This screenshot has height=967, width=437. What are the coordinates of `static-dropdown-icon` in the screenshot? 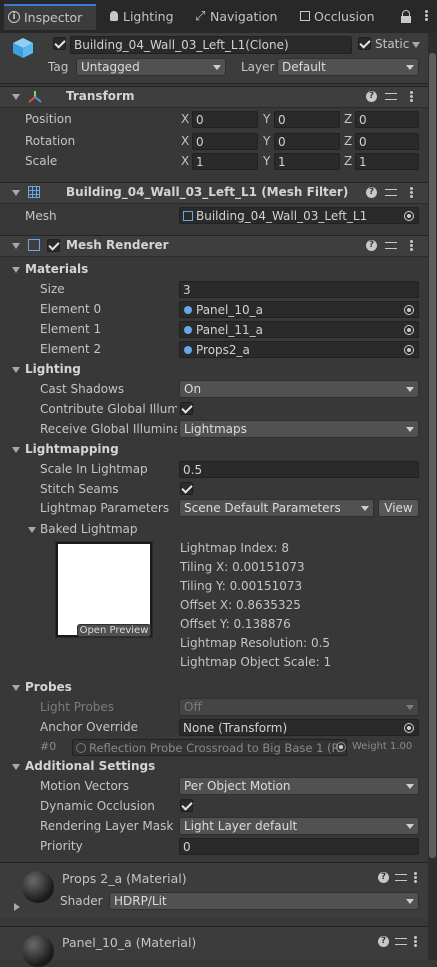 It's located at (416, 45).